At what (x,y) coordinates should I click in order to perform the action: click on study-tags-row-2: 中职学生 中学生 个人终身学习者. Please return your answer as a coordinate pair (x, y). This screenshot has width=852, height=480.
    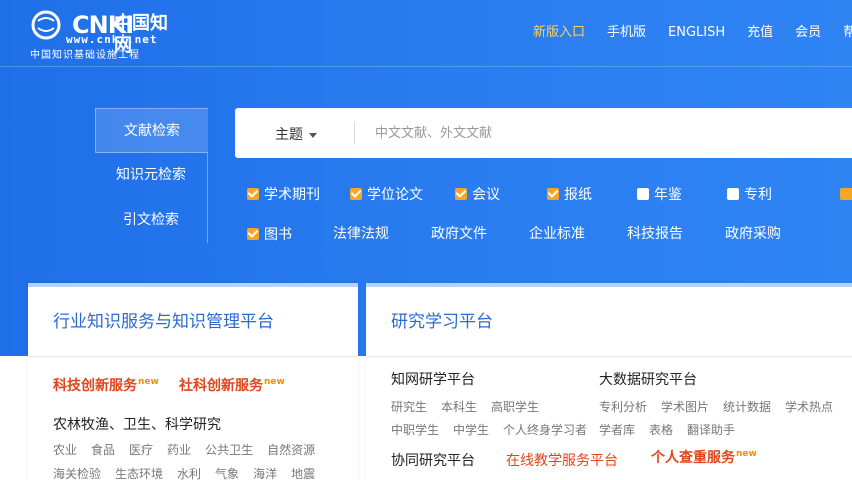
    Looking at the image, I should click on (496, 429).